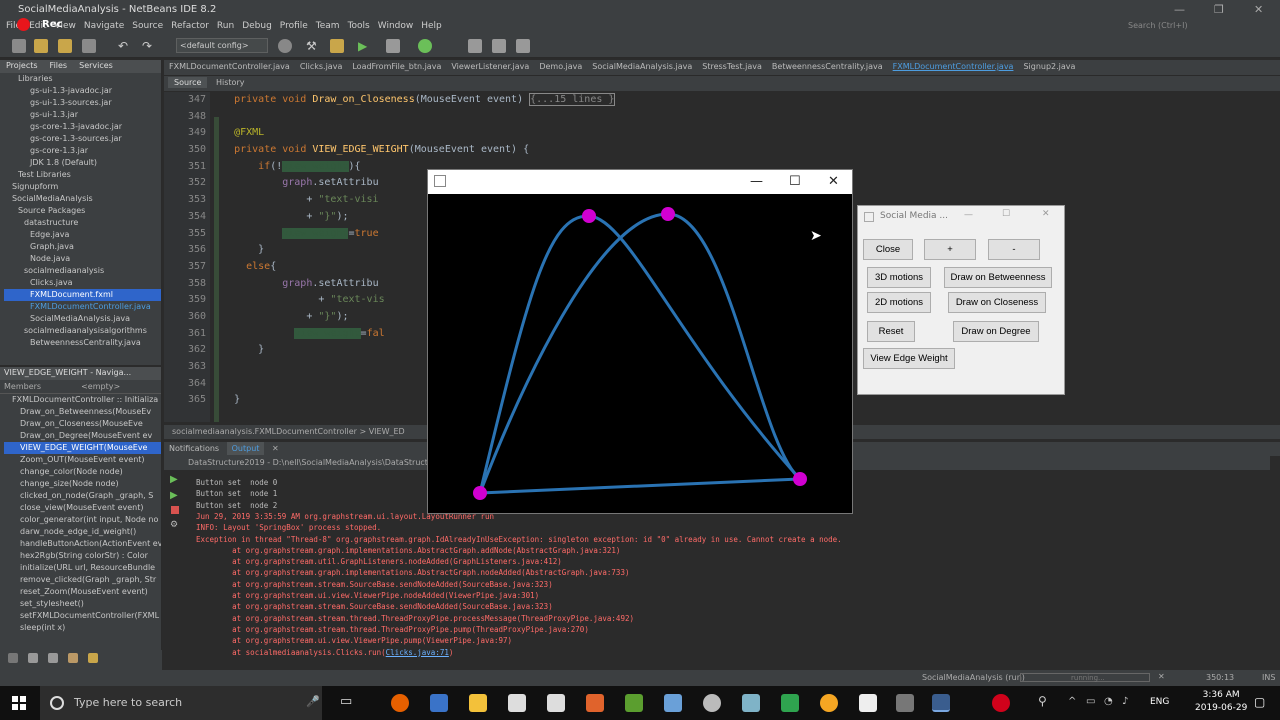  I want to click on notification-icon: ▢, so click(1259, 702).